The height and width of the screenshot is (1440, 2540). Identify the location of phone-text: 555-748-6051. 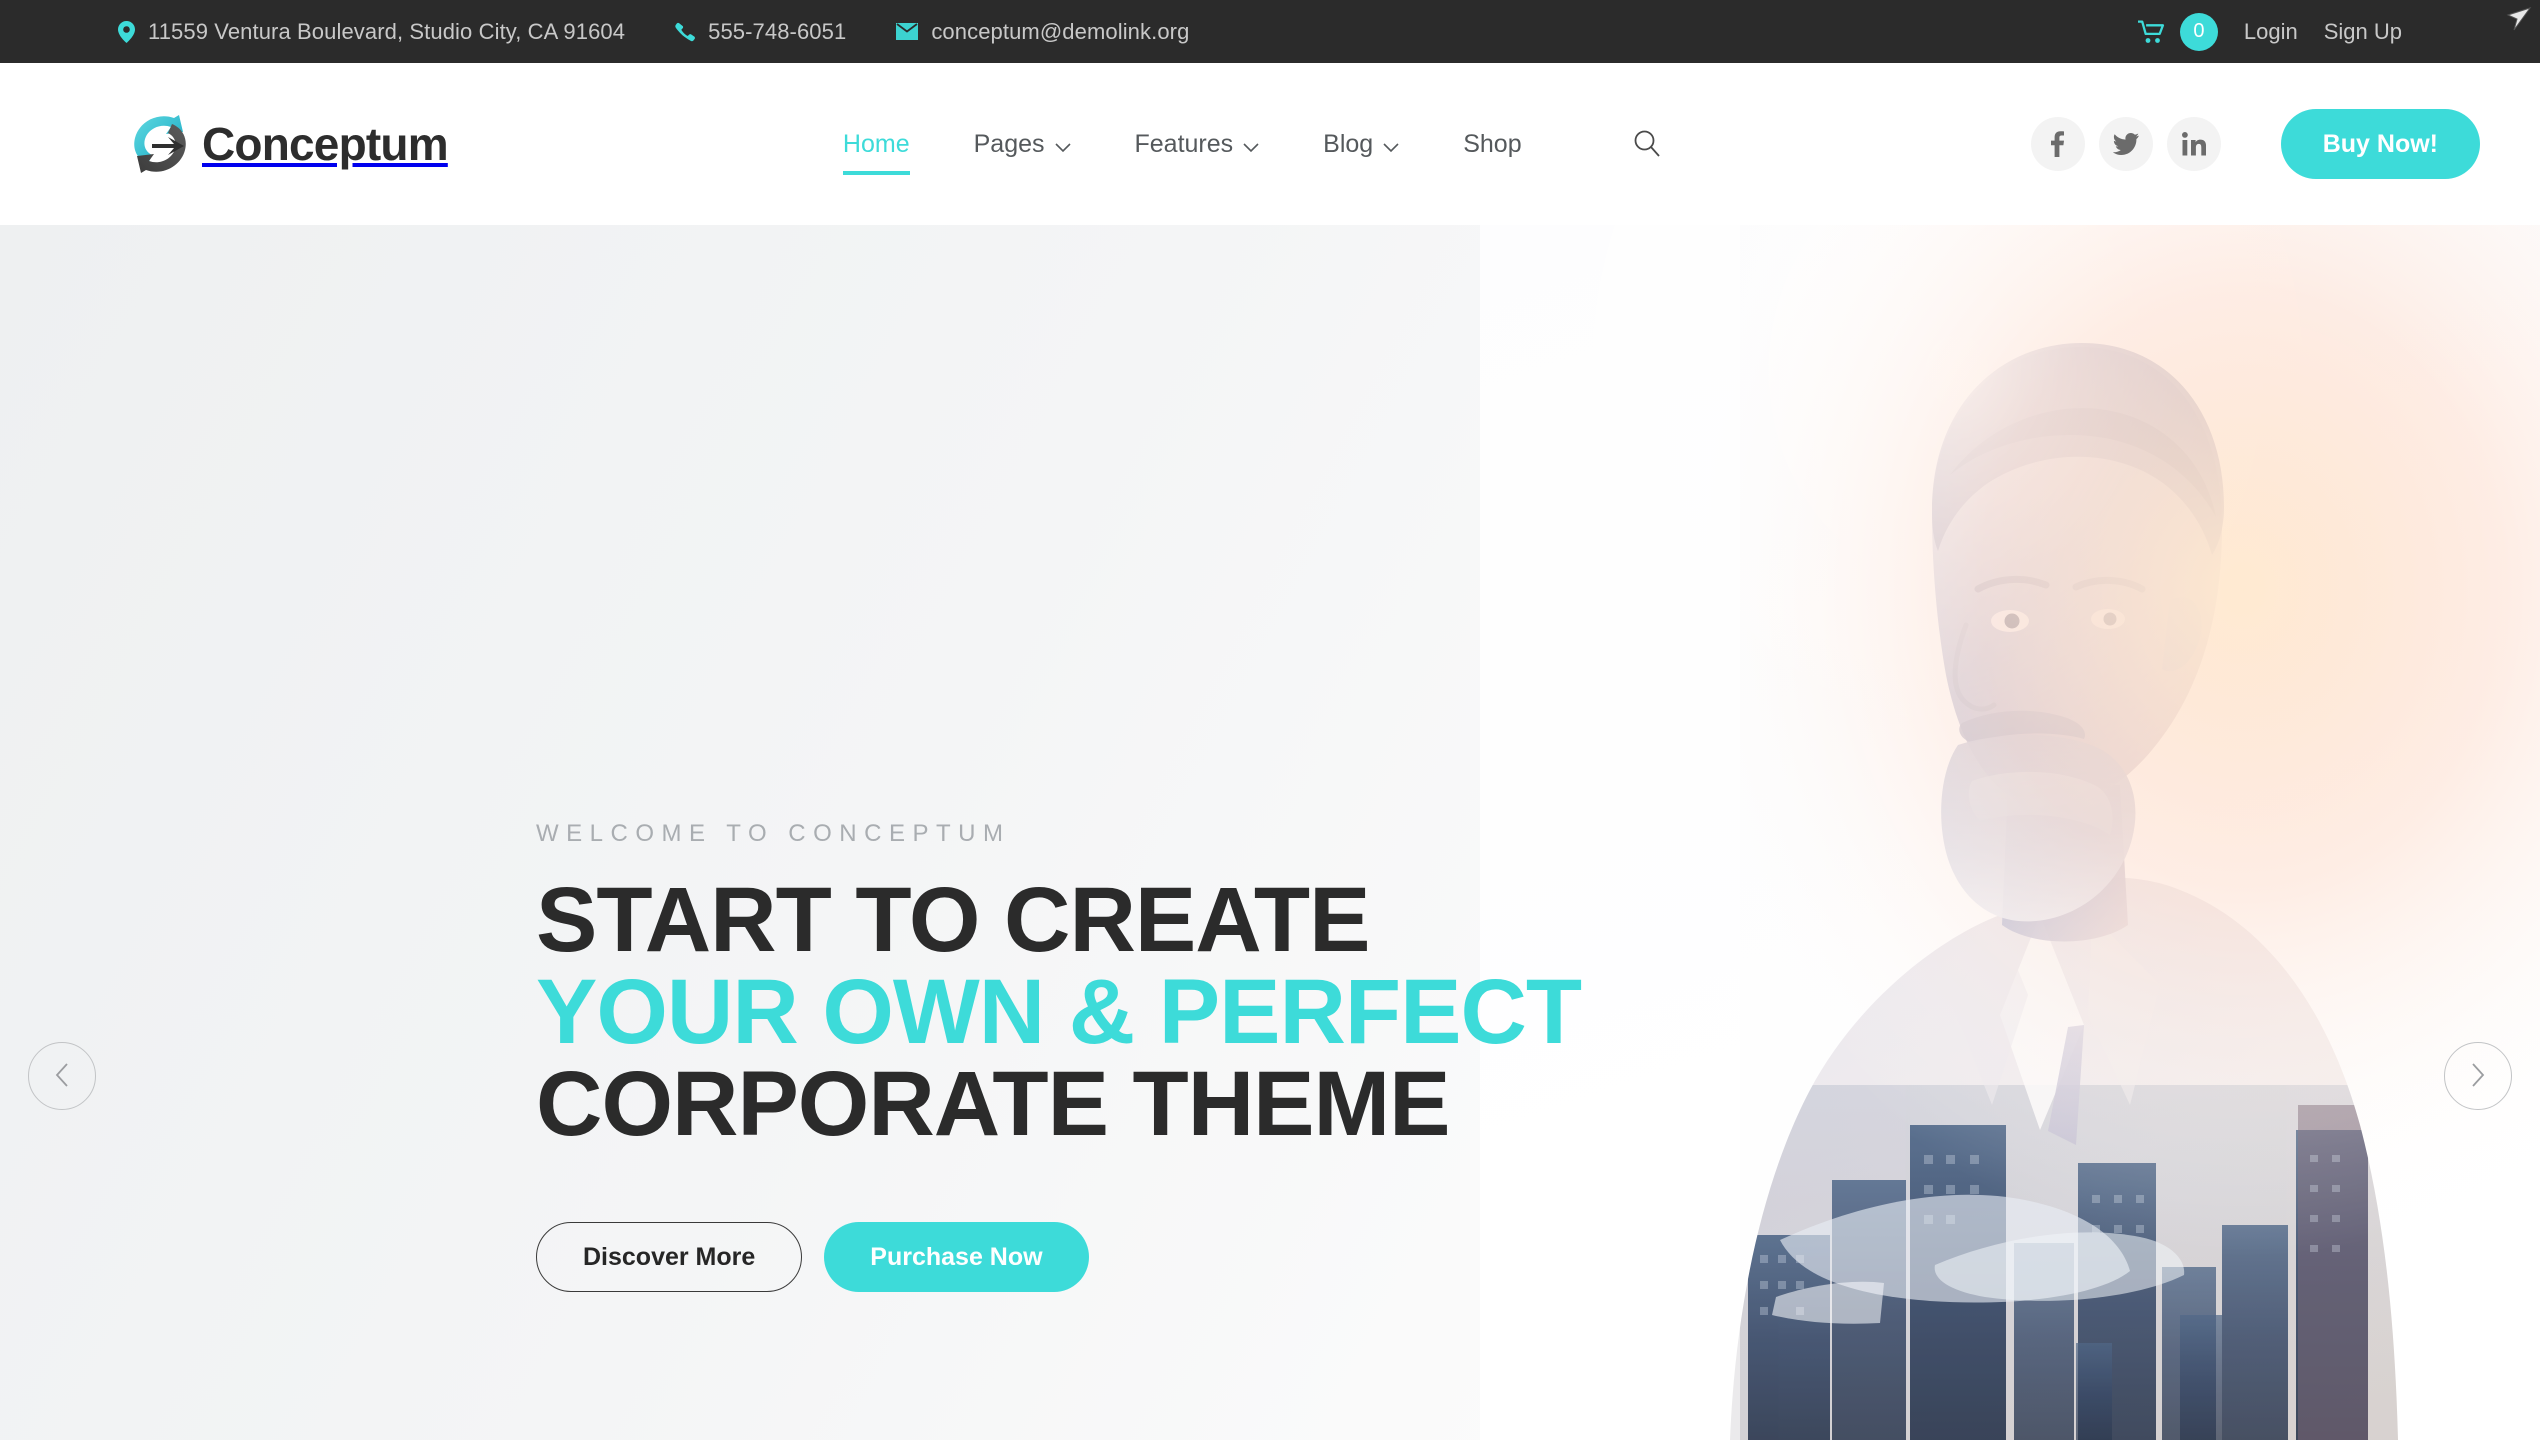
(777, 31).